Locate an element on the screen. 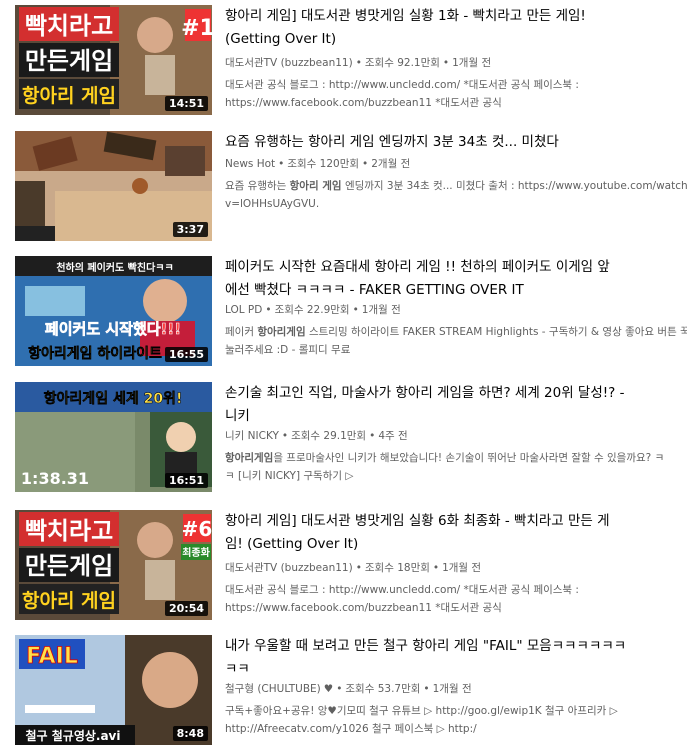  thumb-text-1: 빡치라고 is located at coordinates (69, 531).